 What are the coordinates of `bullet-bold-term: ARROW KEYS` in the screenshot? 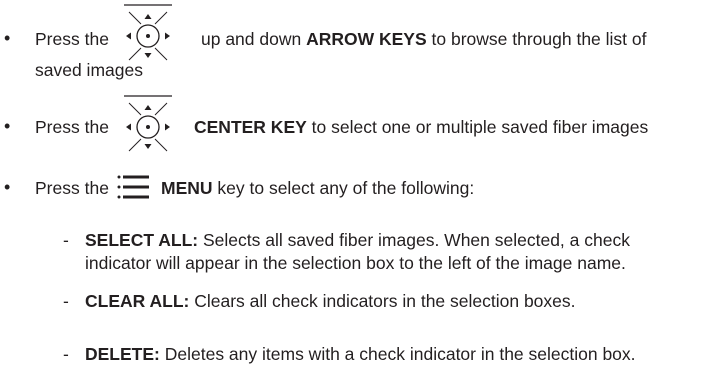 It's located at (366, 39).